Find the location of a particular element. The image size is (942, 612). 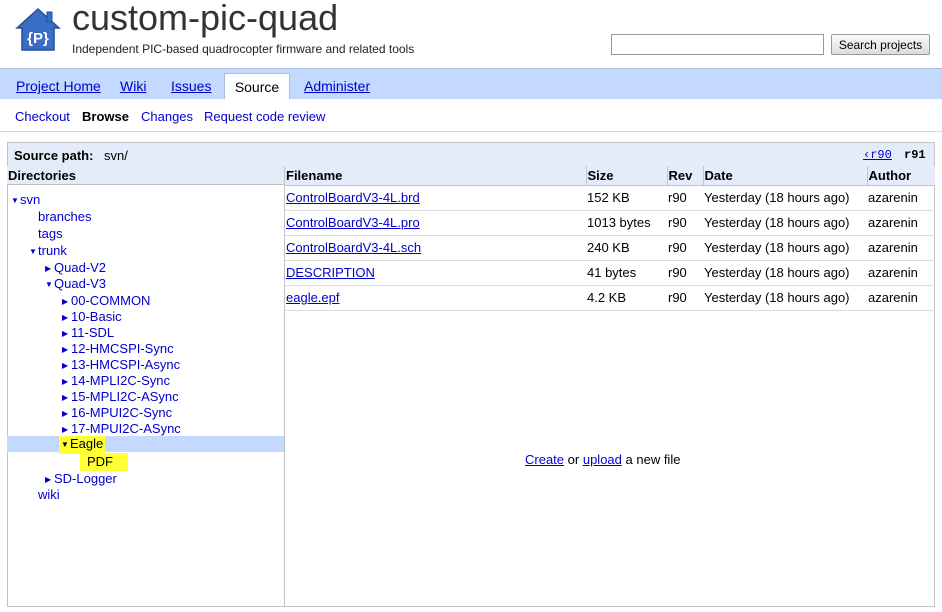

file-table-header: Filename Size Rev Date Author is located at coordinates (610, 176).